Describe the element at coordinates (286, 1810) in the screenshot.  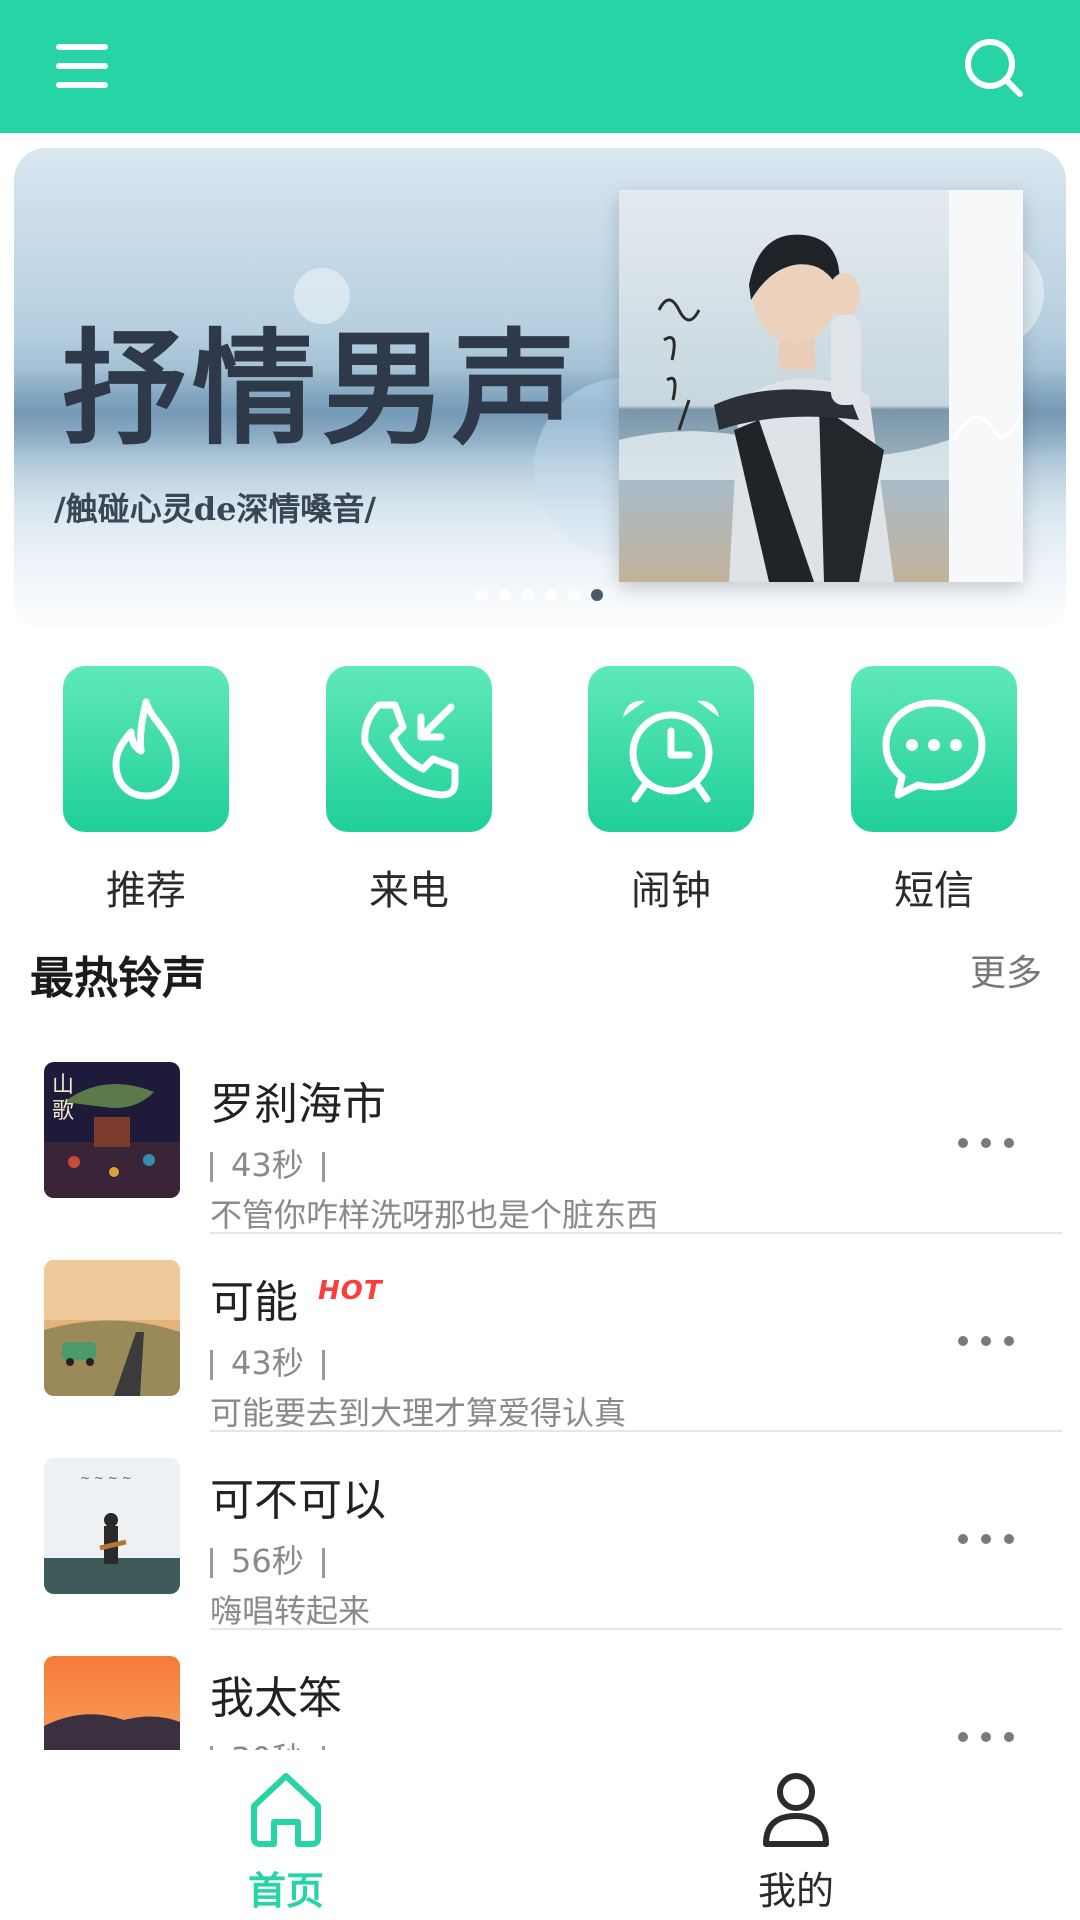
I see `home-icon` at that location.